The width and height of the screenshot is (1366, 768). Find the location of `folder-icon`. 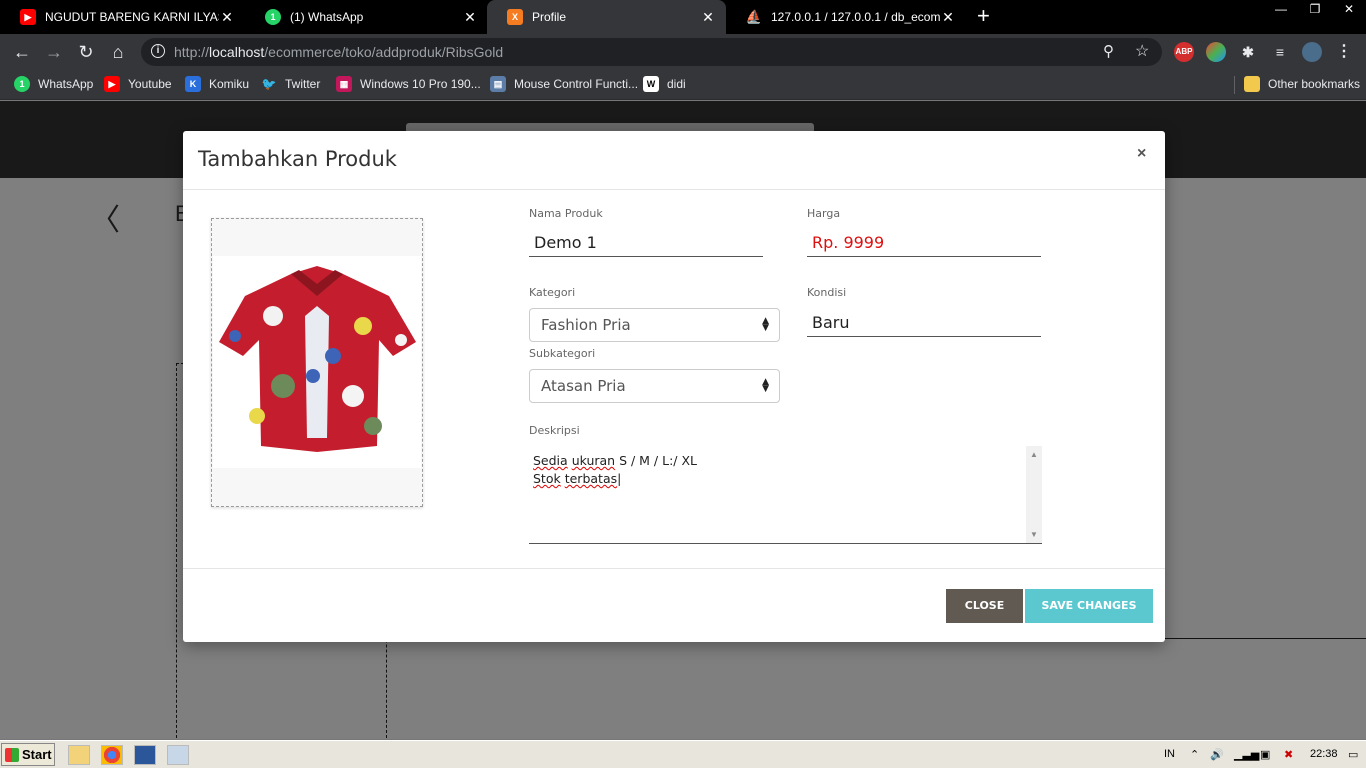

folder-icon is located at coordinates (1252, 84).